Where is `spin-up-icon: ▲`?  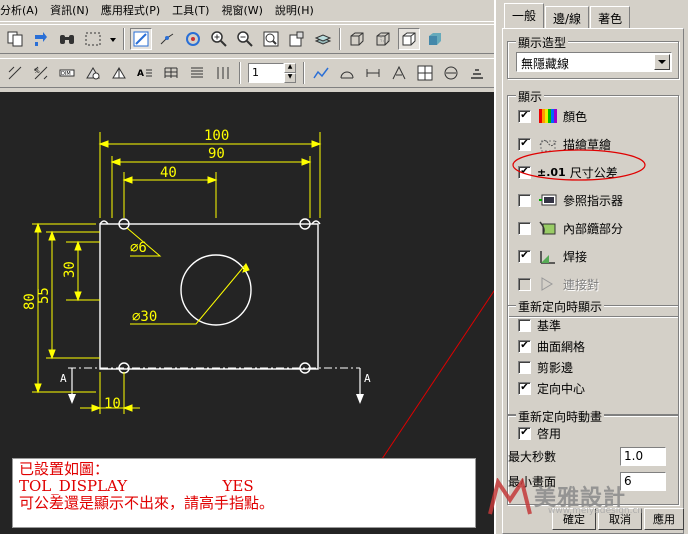 spin-up-icon: ▲ is located at coordinates (290, 68).